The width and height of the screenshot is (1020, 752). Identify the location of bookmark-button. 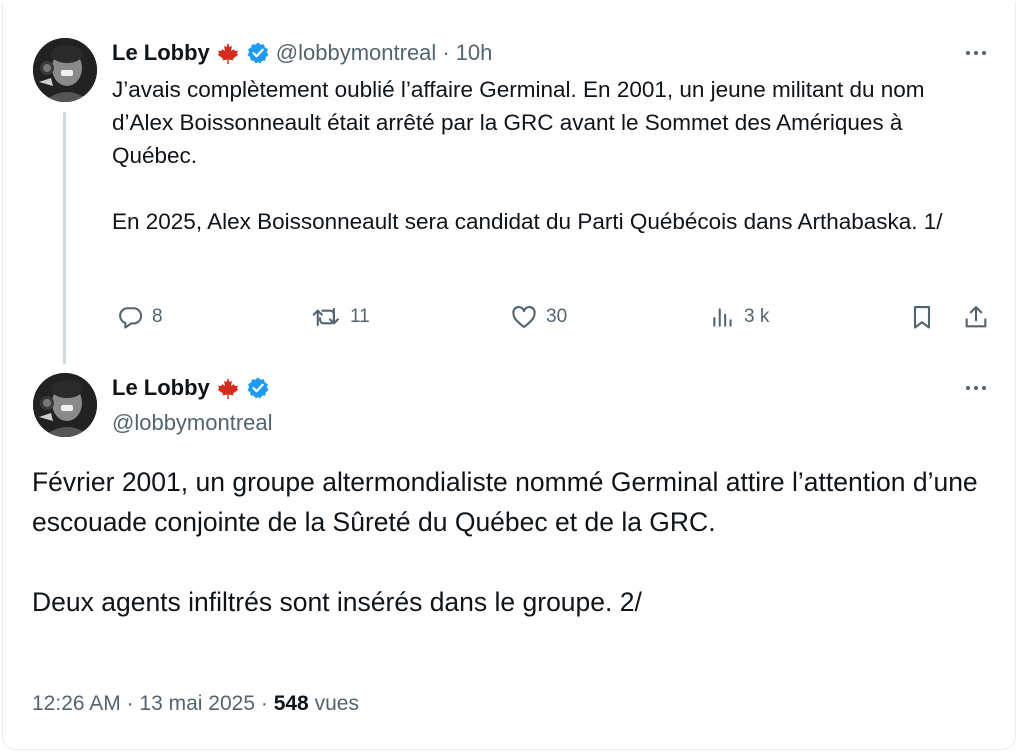
(922, 317).